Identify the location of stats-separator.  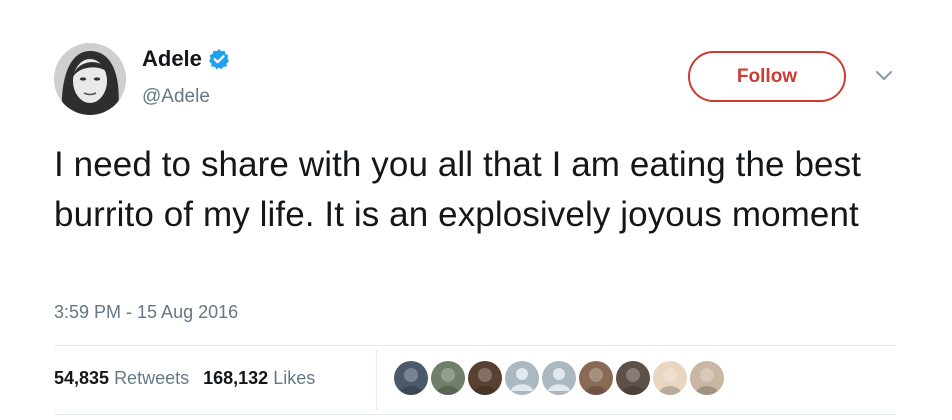
(376, 380).